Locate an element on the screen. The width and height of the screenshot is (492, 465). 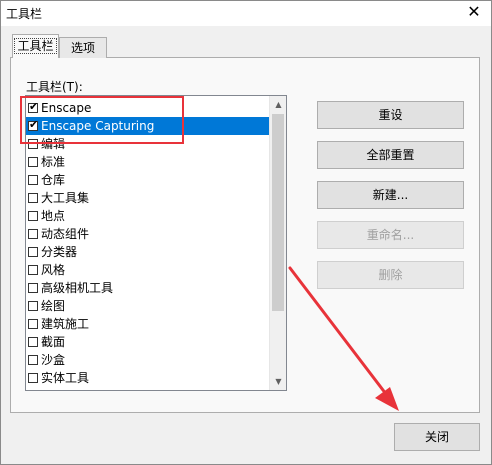
toolbar-item-label: 分类器 is located at coordinates (59, 252).